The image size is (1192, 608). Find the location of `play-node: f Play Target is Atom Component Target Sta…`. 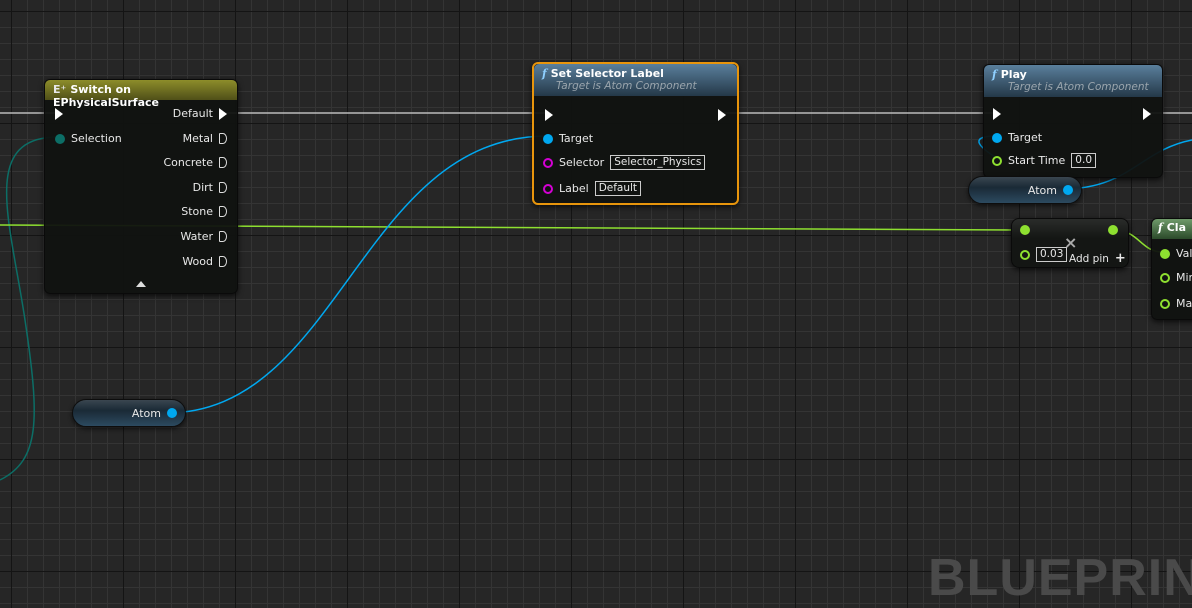

play-node: f Play Target is Atom Component Target Sta… is located at coordinates (1073, 121).